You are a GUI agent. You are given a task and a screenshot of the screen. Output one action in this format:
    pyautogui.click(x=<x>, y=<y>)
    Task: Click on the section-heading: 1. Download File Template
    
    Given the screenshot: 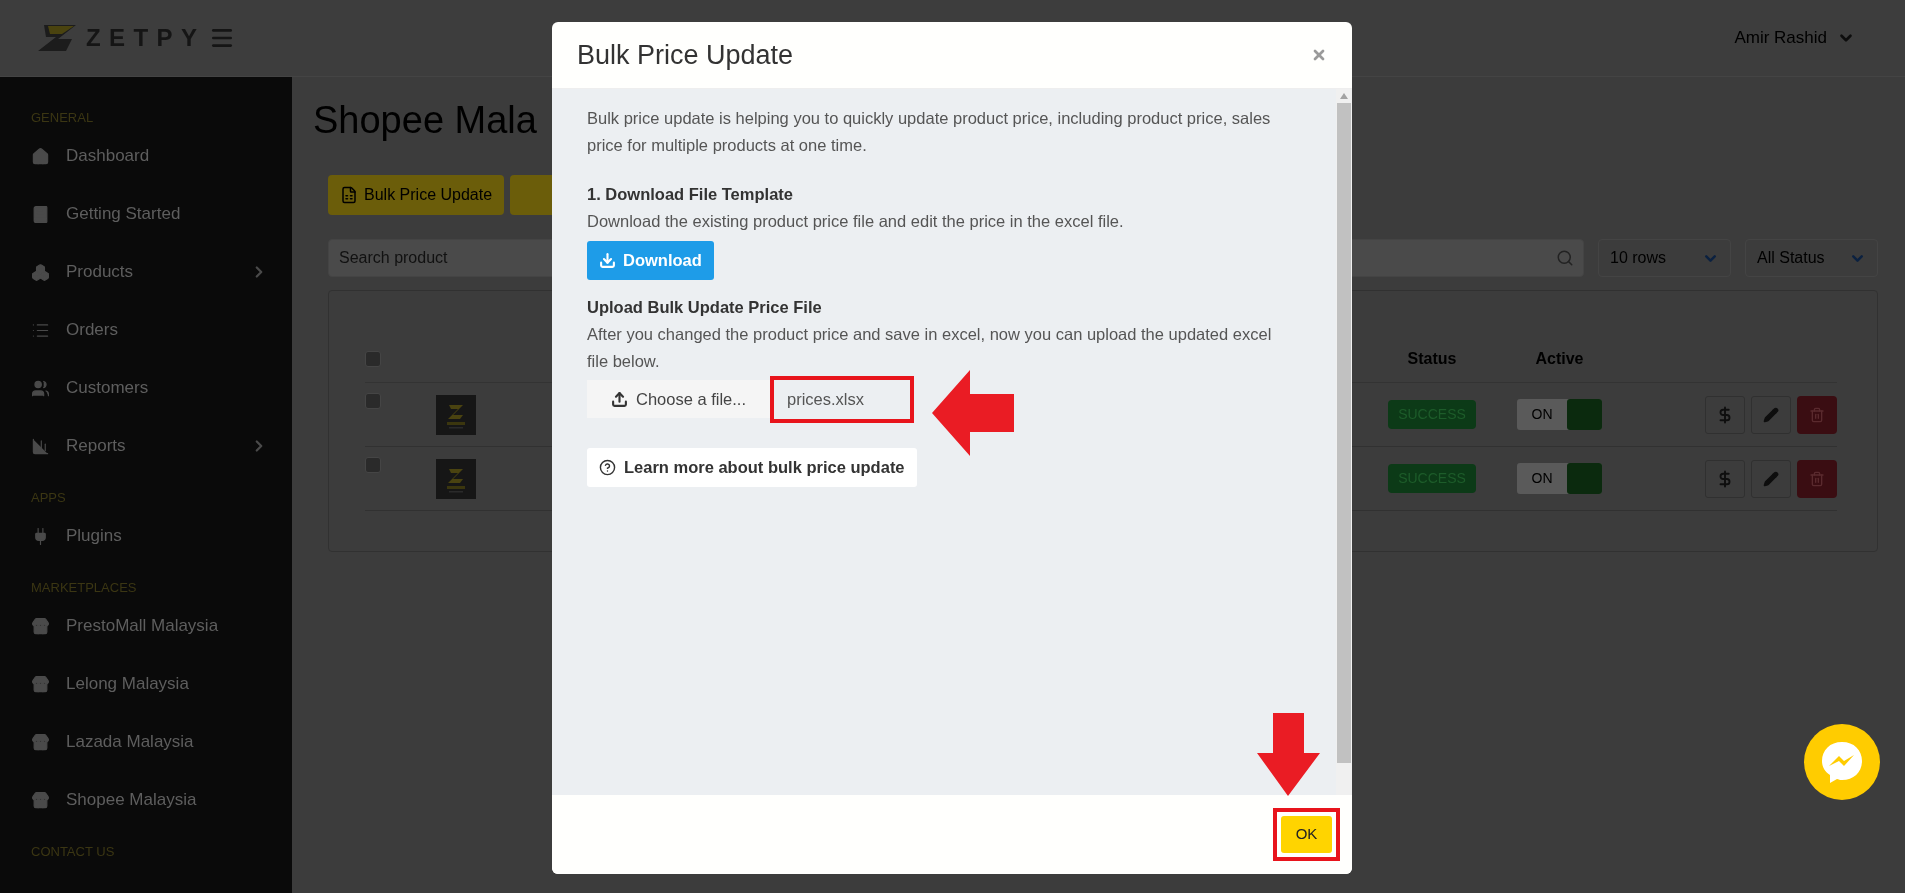 What is the action you would take?
    pyautogui.click(x=690, y=194)
    